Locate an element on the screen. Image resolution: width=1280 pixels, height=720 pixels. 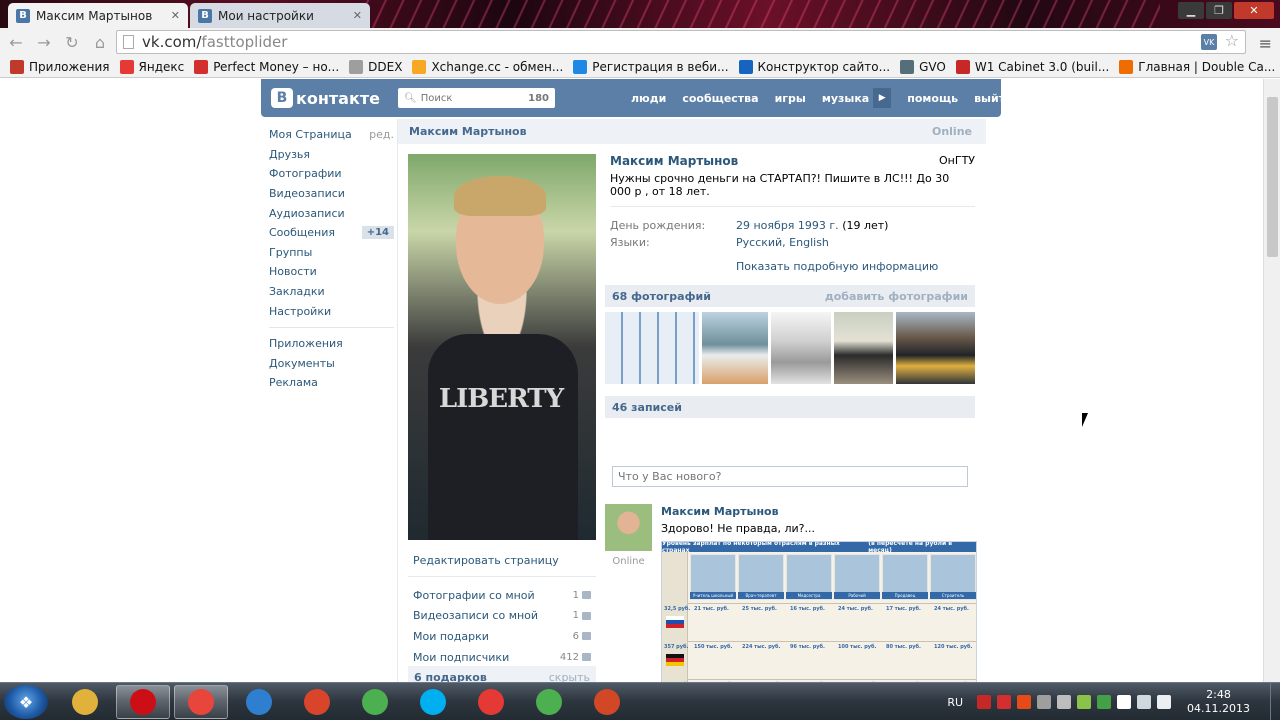
new-post-field is located at coordinates (790, 476).